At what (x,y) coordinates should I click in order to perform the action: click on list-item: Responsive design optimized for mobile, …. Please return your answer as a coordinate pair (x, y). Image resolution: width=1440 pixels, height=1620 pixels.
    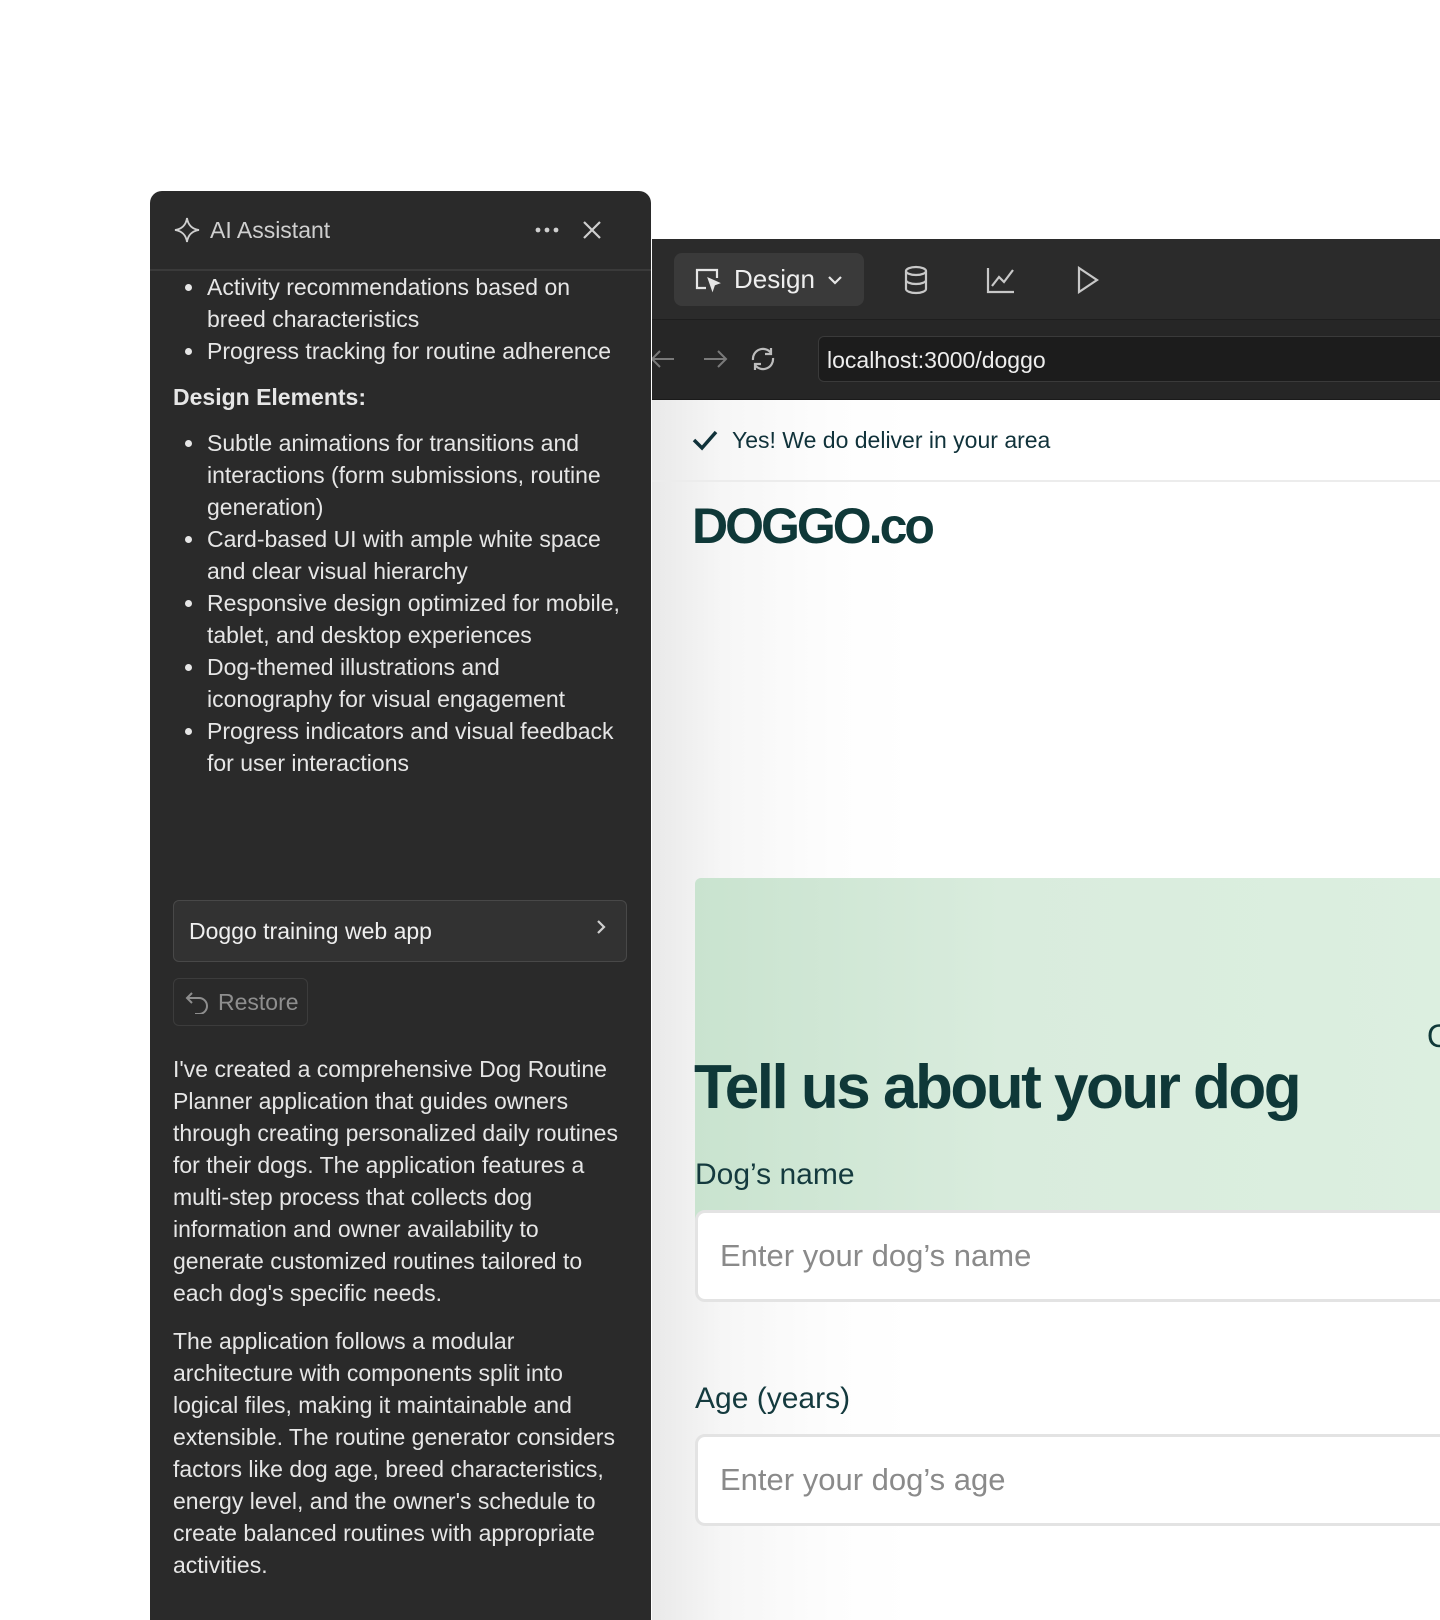
    Looking at the image, I should click on (401, 619).